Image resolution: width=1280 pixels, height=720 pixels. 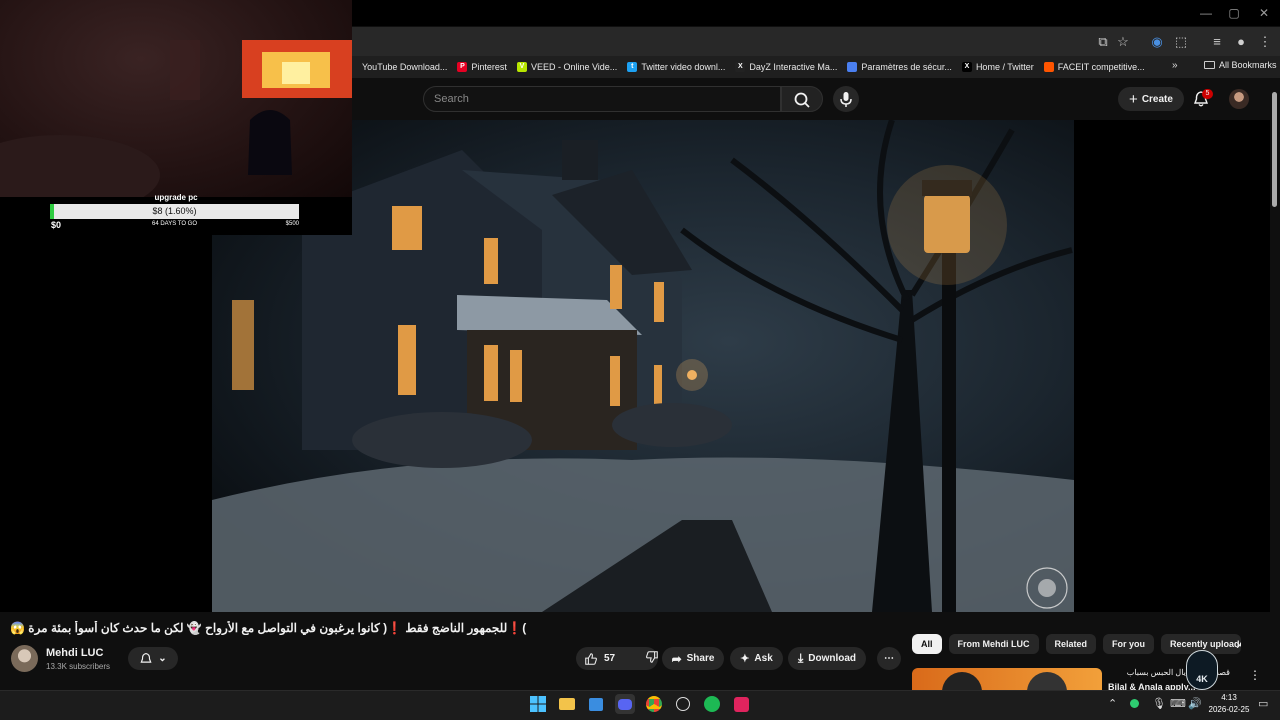 What do you see at coordinates (1112, 703) in the screenshot?
I see `tray-overflow-icon: ⌃` at bounding box center [1112, 703].